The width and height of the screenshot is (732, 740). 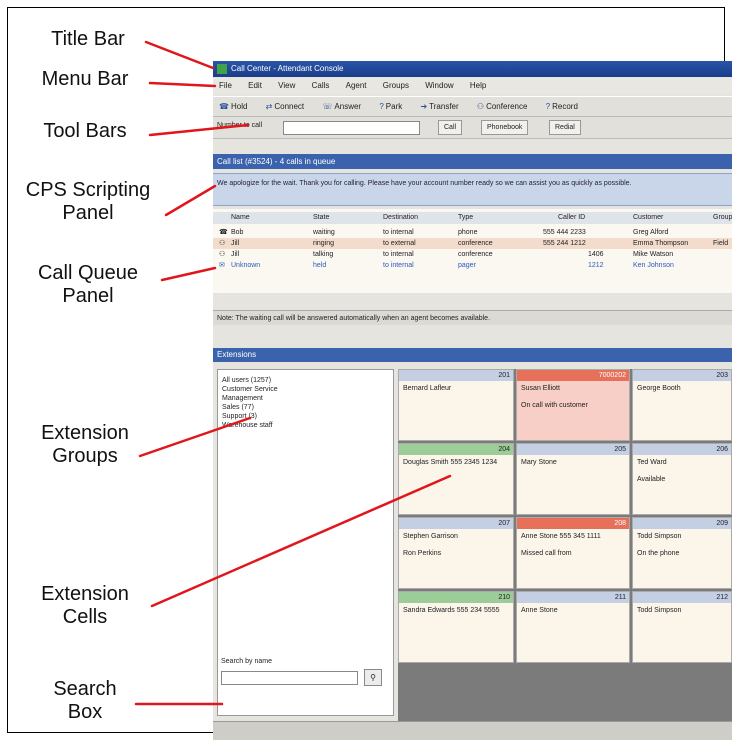 What do you see at coordinates (233, 106) in the screenshot?
I see `hold-button: ☎ Hold` at bounding box center [233, 106].